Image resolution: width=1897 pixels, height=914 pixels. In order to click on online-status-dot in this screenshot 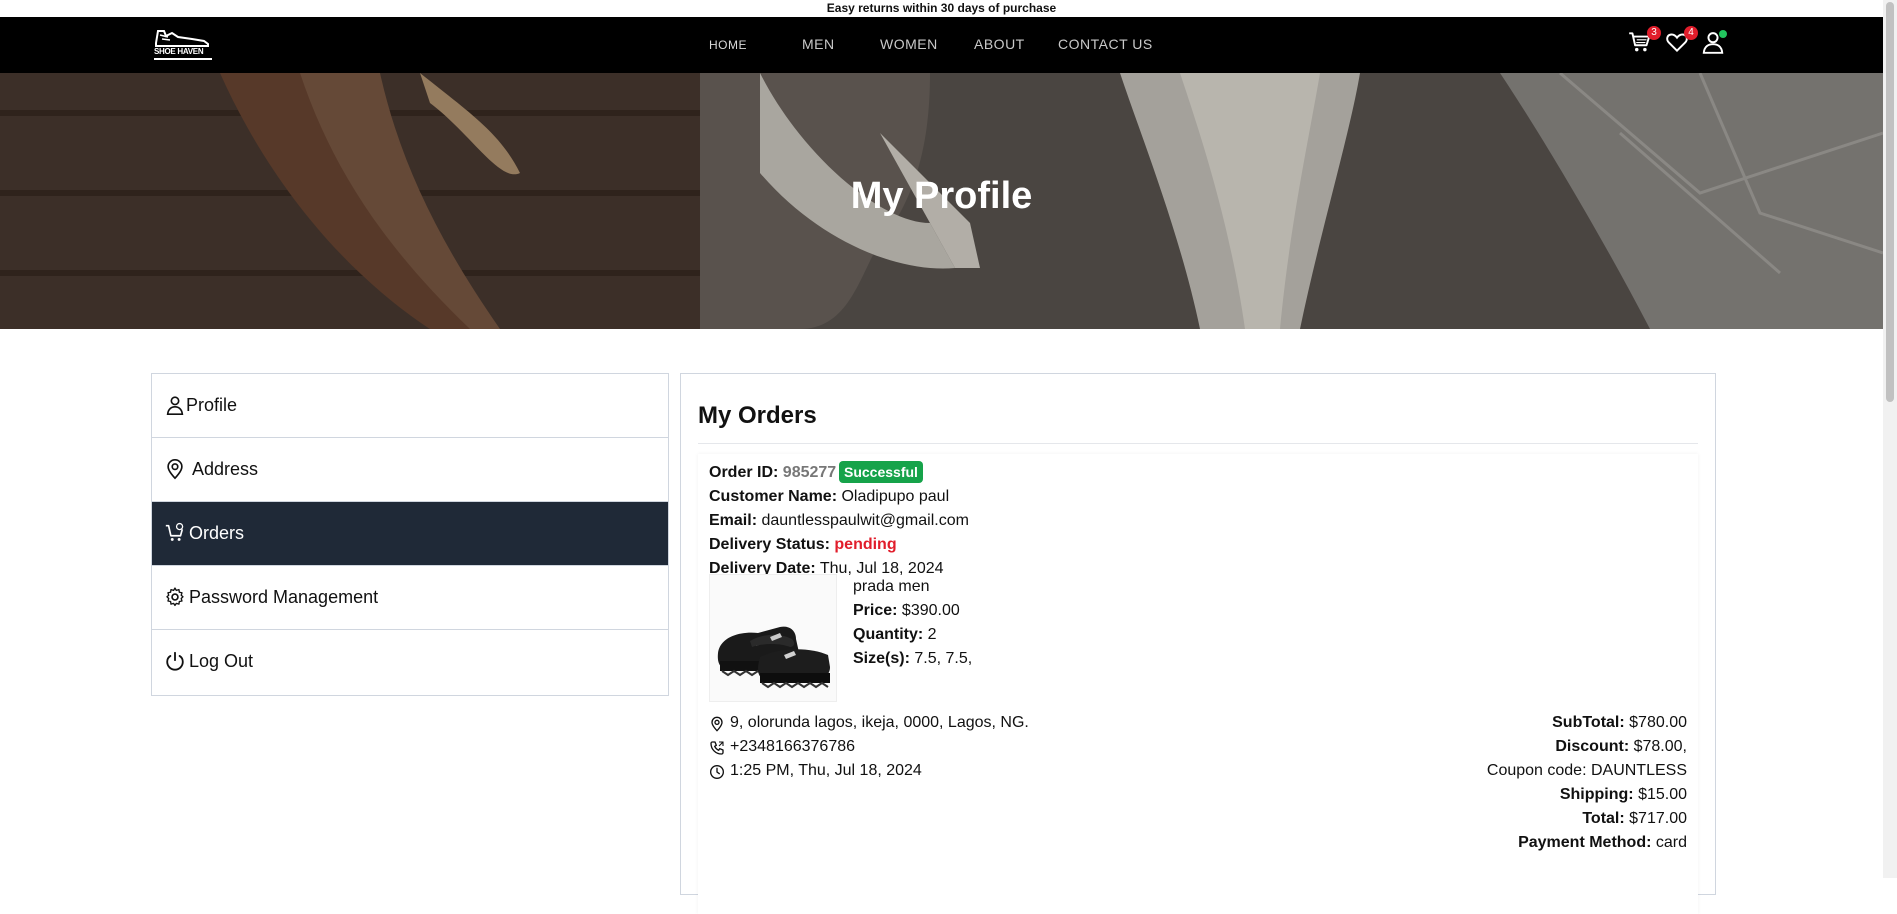, I will do `click(1723, 34)`.